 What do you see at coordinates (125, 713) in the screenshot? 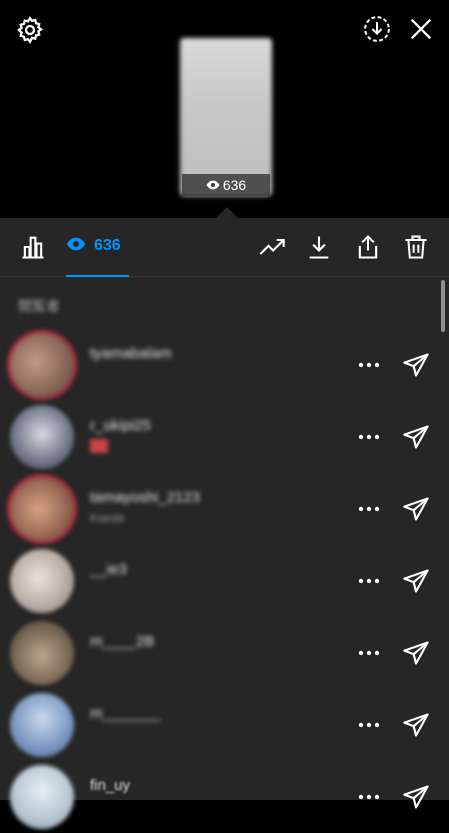
I see `viewer-username: m_______` at bounding box center [125, 713].